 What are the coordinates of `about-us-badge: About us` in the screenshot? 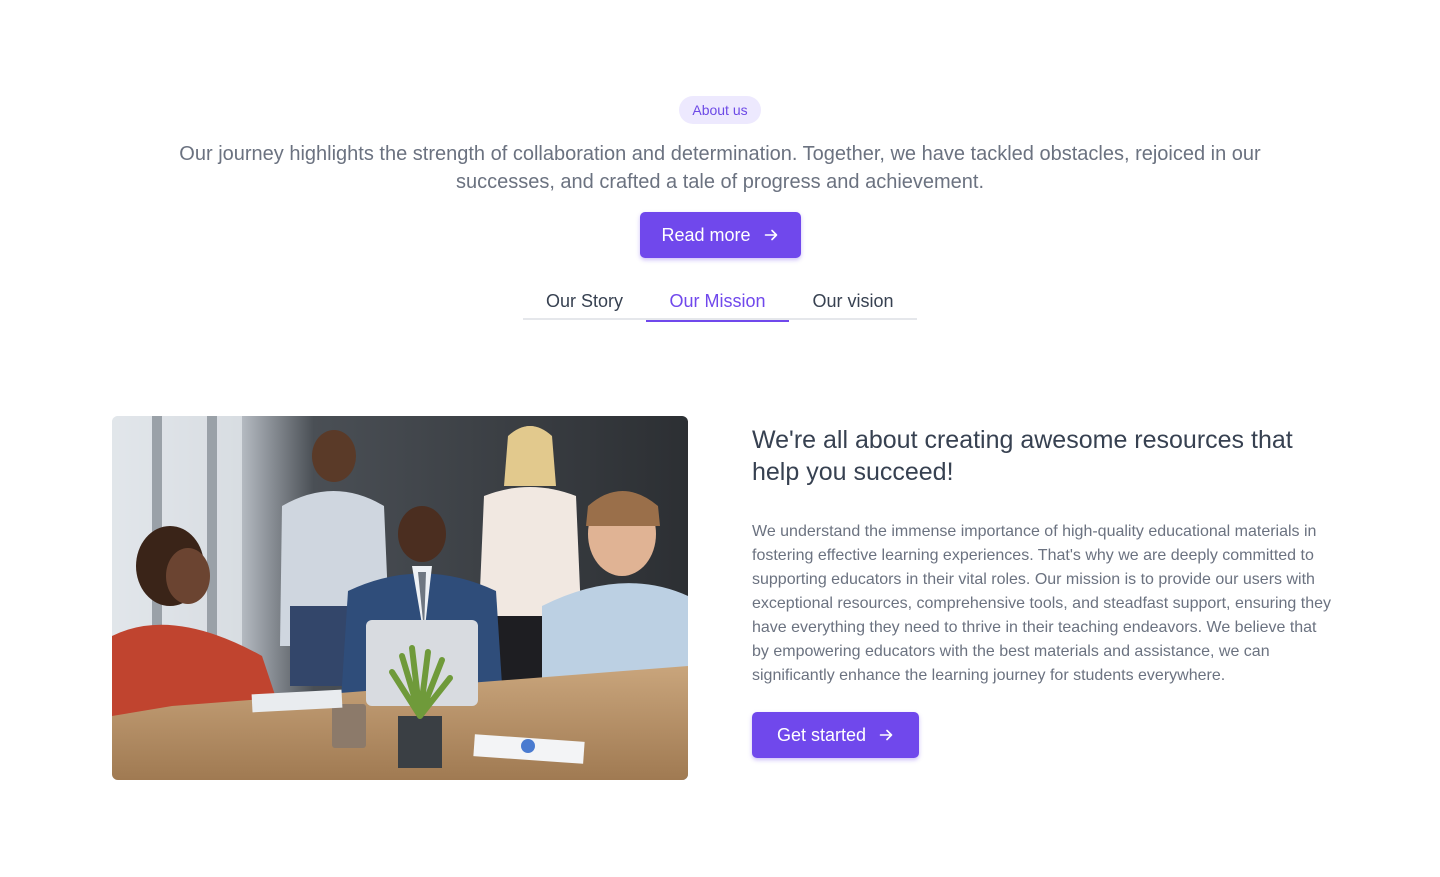 It's located at (720, 110).